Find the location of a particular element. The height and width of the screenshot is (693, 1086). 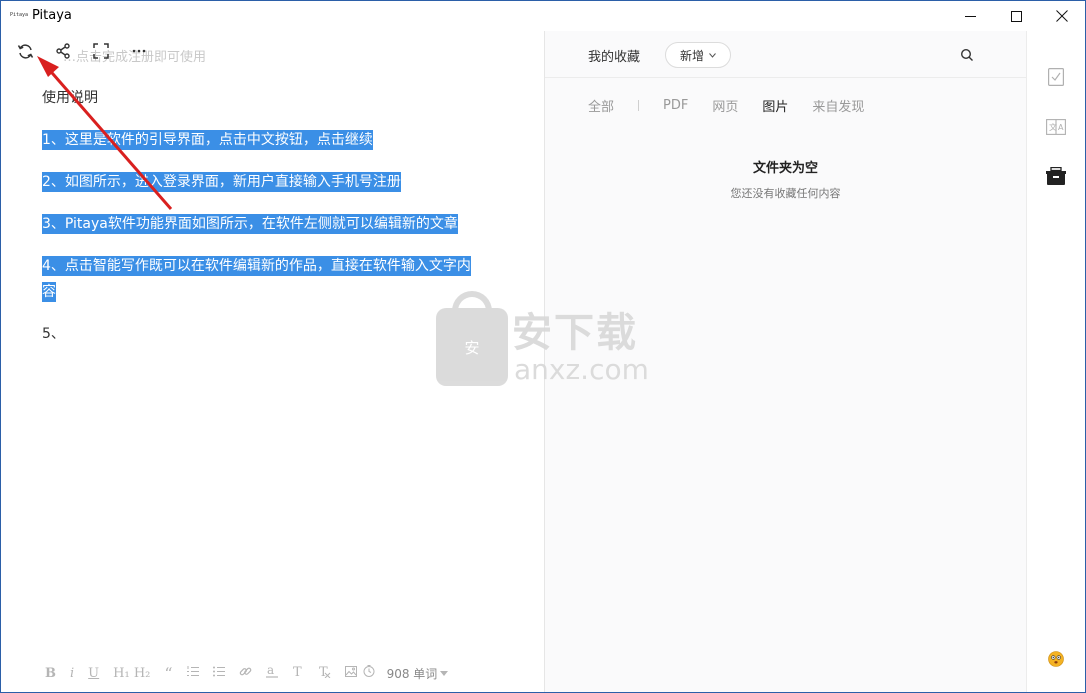

close-icon is located at coordinates (1062, 16).